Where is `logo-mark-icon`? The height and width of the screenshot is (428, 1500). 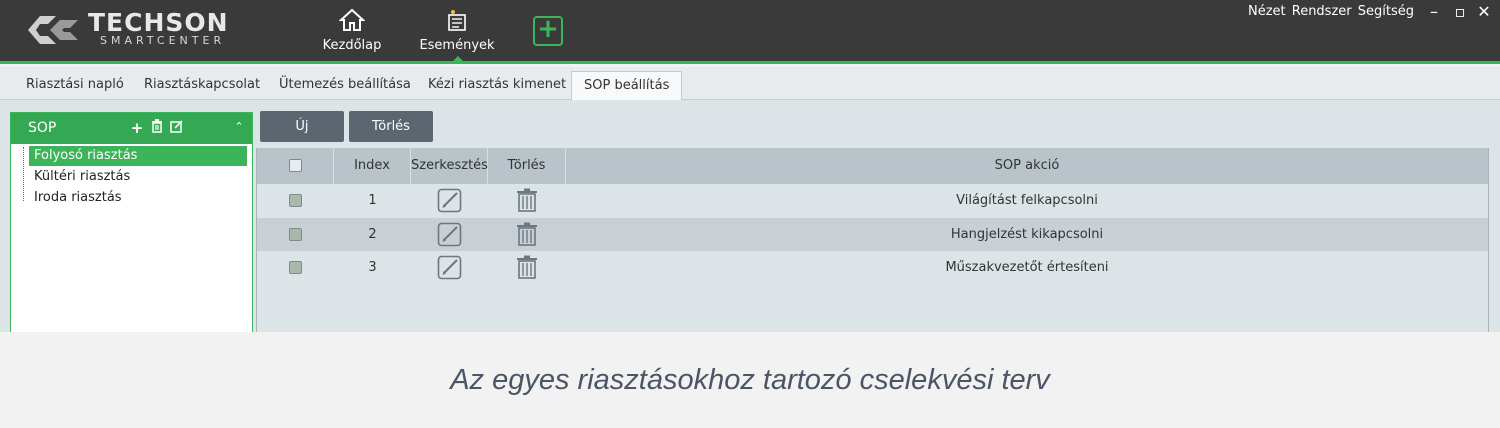 logo-mark-icon is located at coordinates (53, 30).